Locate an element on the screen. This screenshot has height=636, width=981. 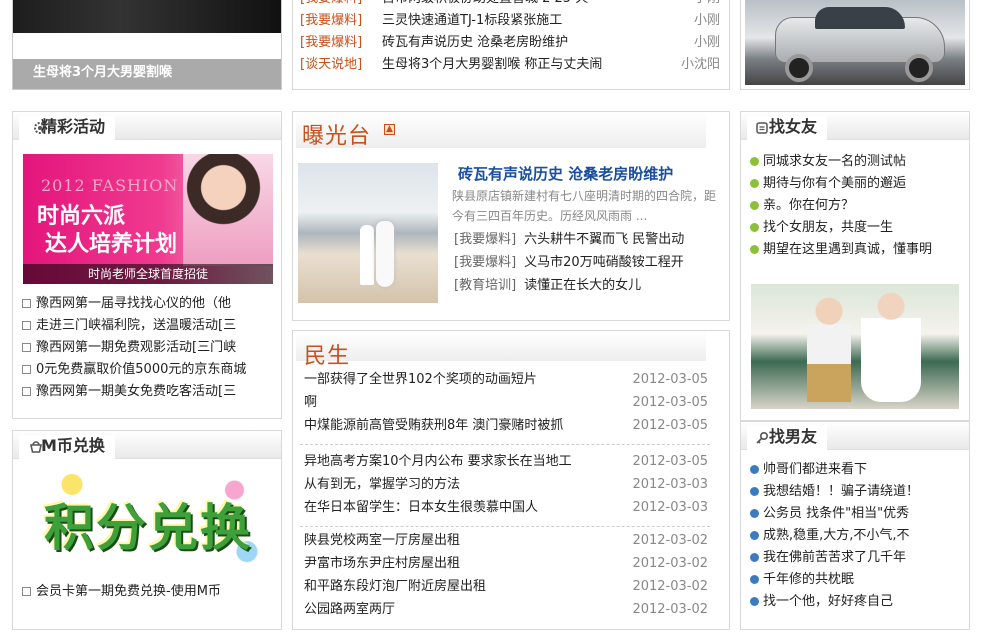
livelihood-row-title: 和平路东段灯泡厂附近房屋出租 is located at coordinates (395, 586).